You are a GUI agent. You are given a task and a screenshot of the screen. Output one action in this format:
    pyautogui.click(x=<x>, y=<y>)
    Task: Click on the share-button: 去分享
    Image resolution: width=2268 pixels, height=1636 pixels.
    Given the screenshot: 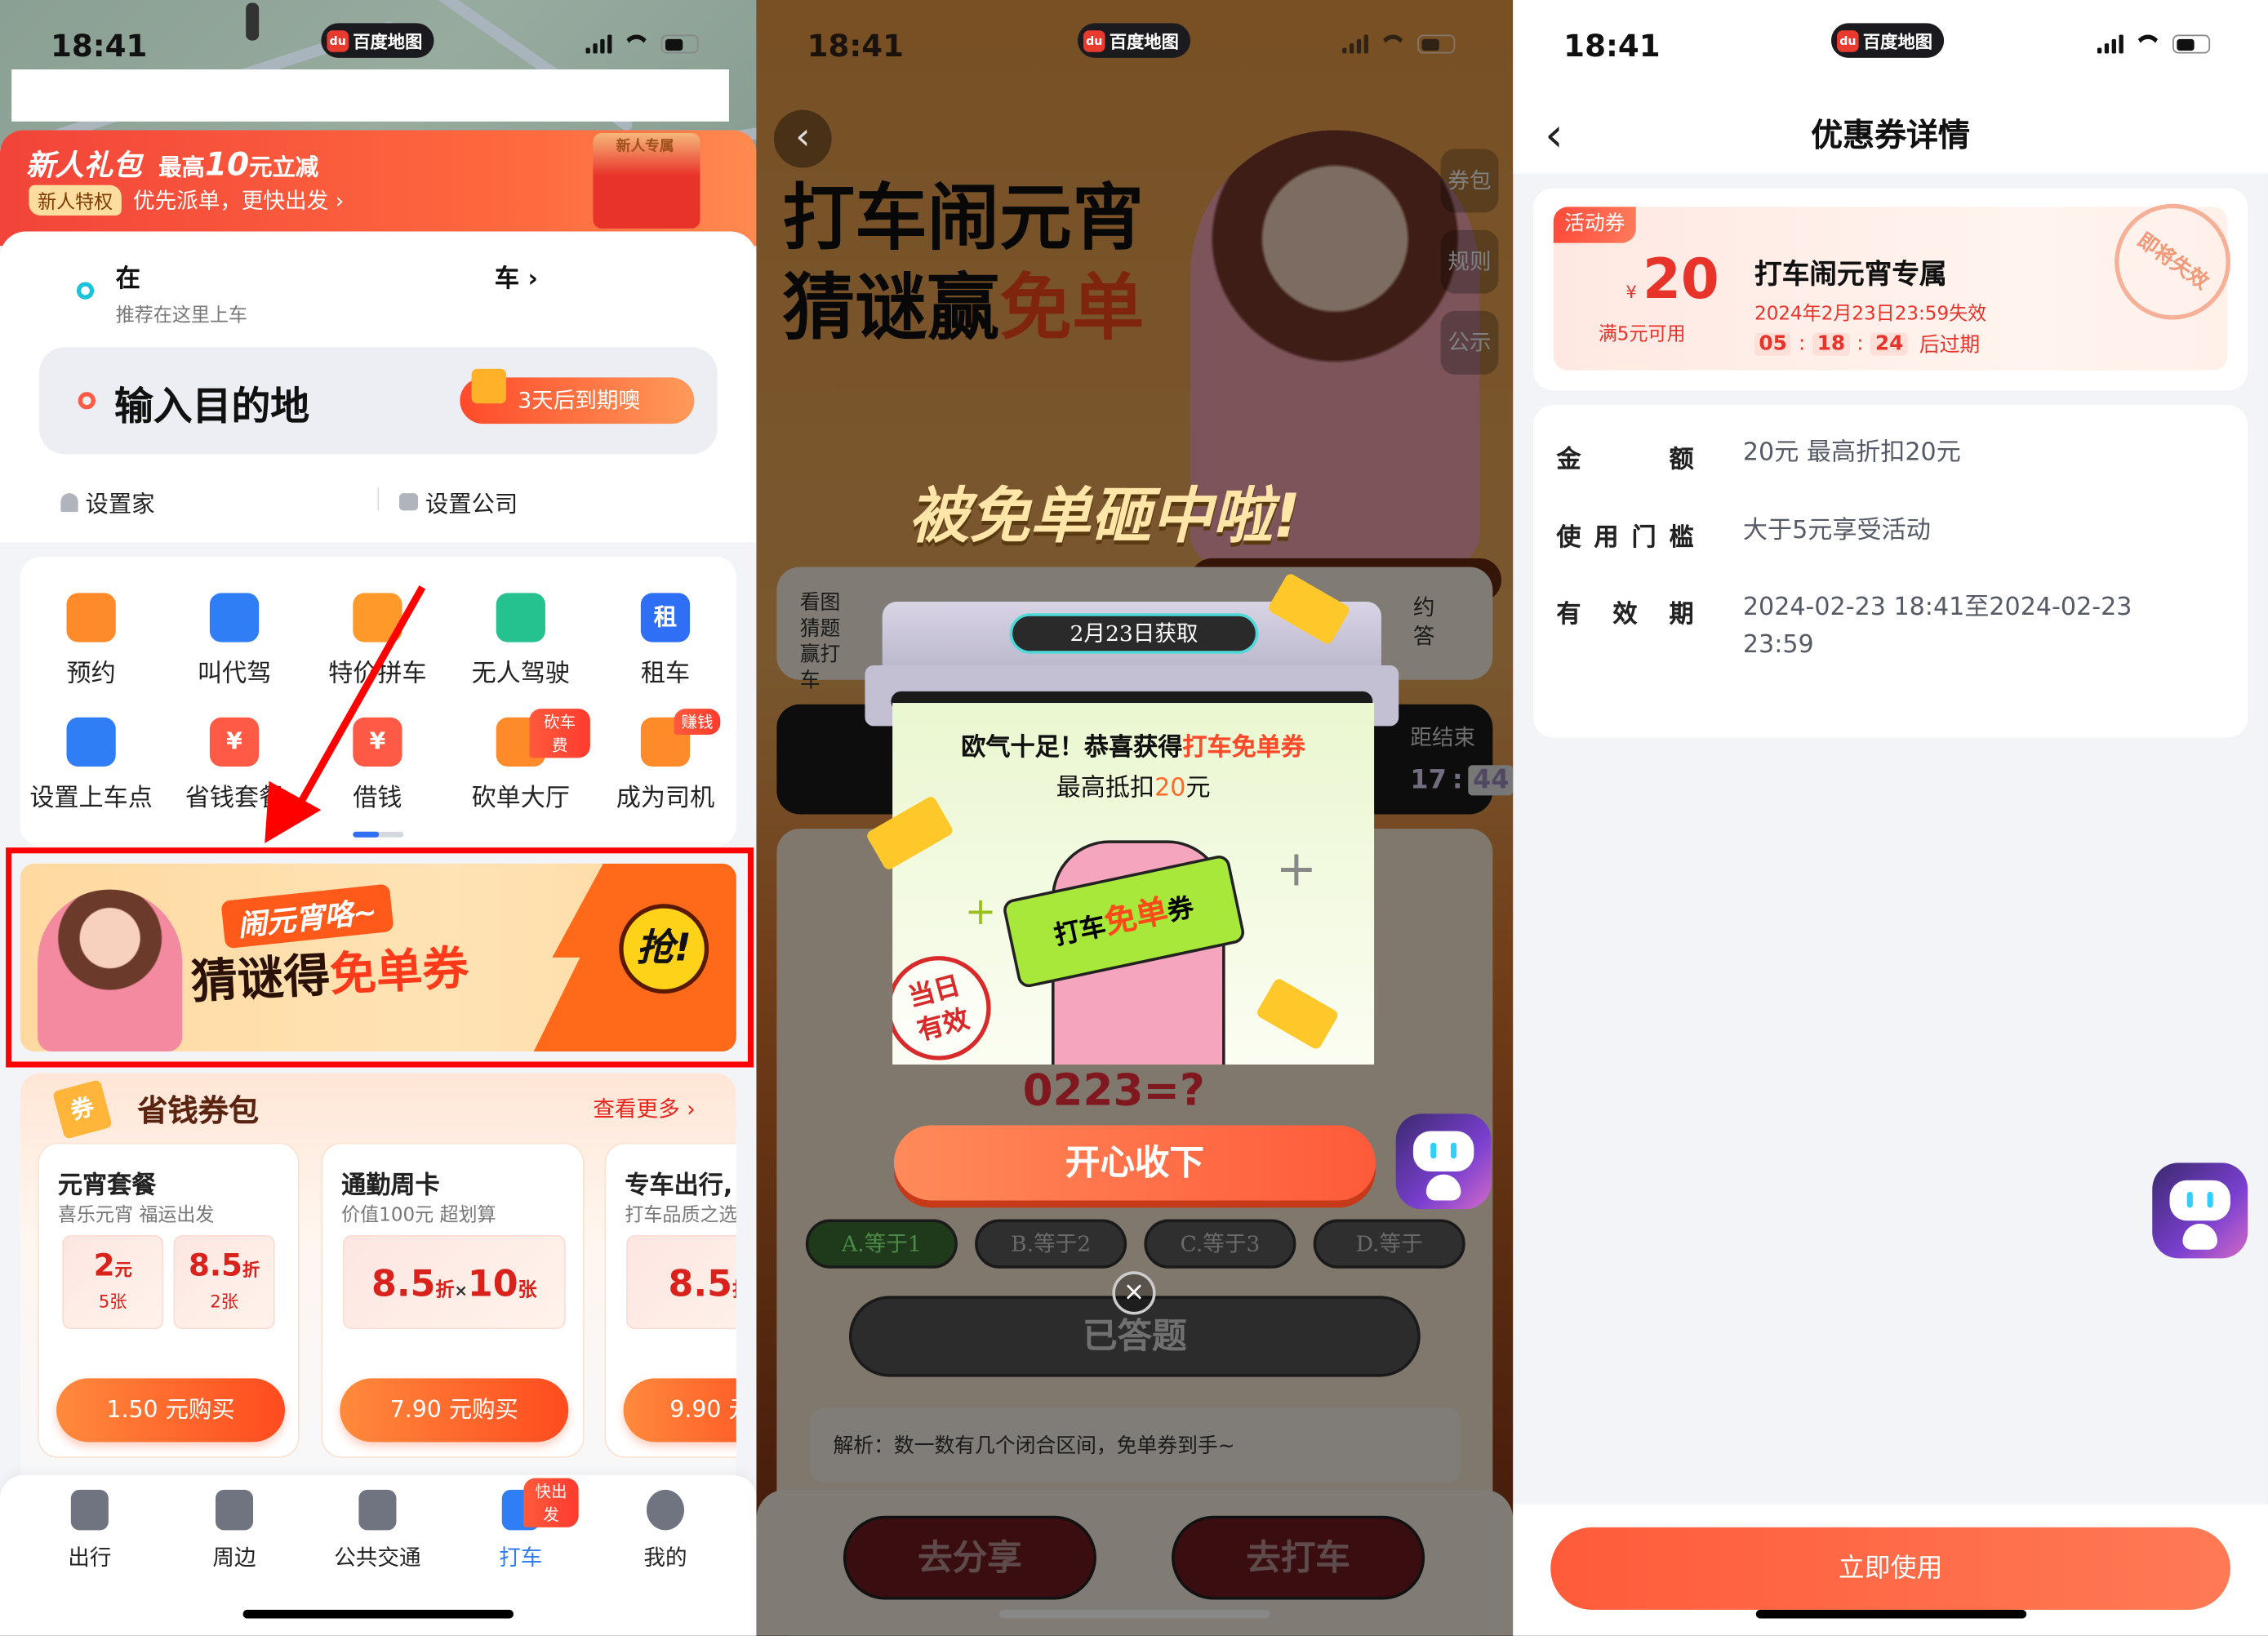 What is the action you would take?
    pyautogui.click(x=970, y=1557)
    